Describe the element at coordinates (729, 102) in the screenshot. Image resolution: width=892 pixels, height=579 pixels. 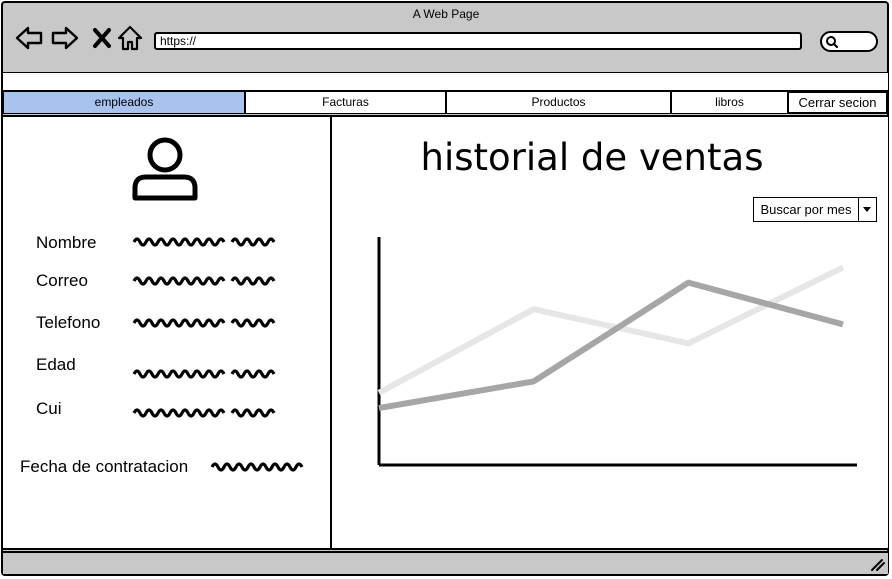
I see `tab-libros: libros` at that location.